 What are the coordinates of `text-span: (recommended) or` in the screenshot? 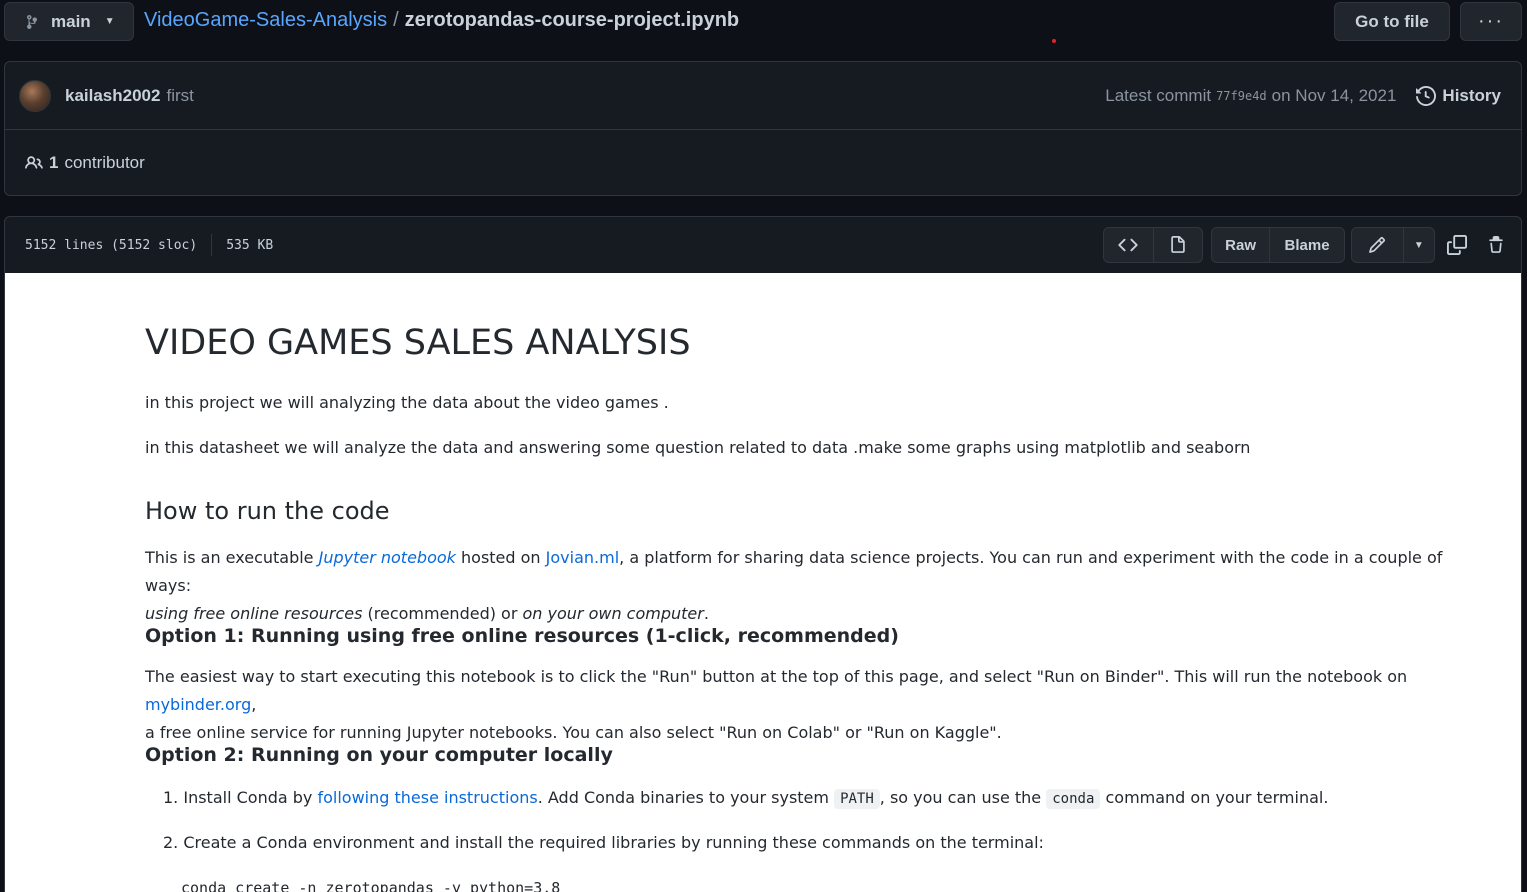 It's located at (442, 613).